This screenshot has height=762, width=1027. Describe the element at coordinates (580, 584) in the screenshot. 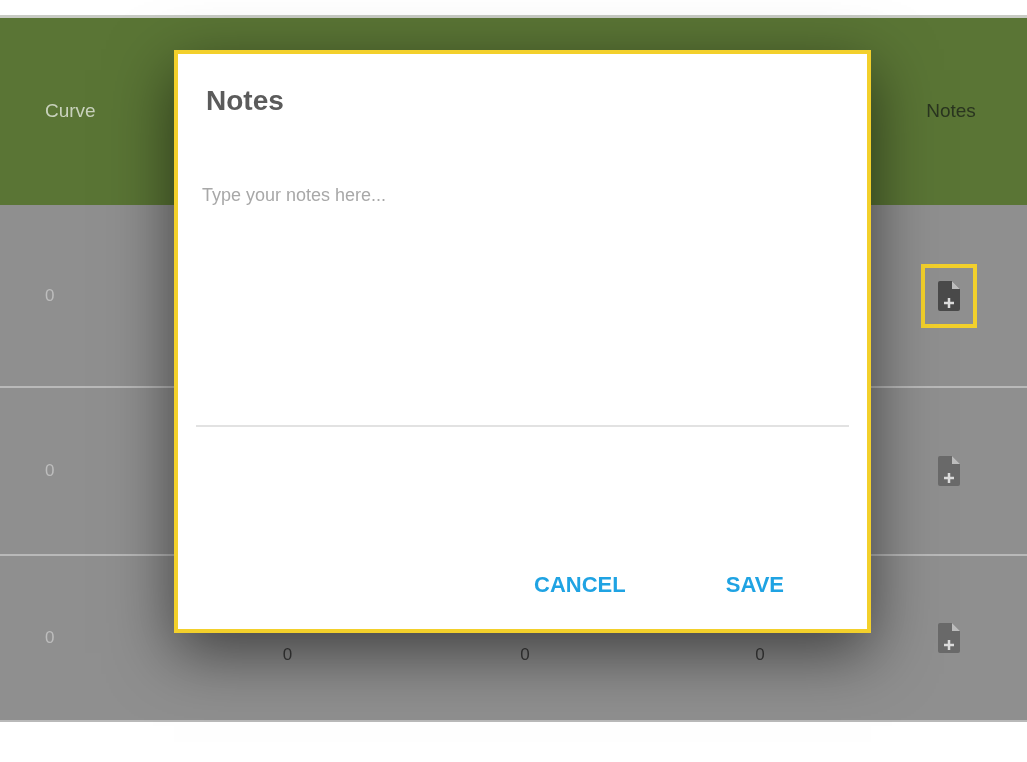

I see `cancel-button: CANCEL` at that location.